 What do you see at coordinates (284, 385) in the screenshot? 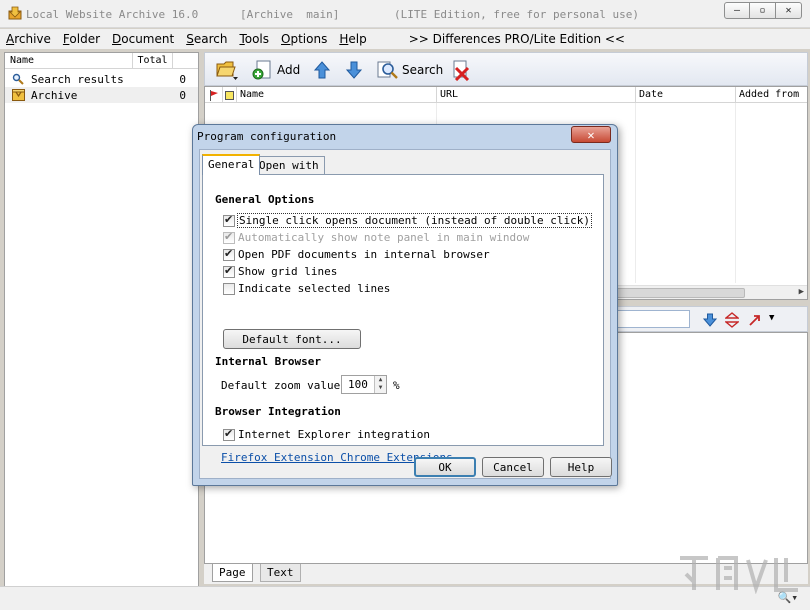
I see `zoom-label: Default zoom value:` at bounding box center [284, 385].